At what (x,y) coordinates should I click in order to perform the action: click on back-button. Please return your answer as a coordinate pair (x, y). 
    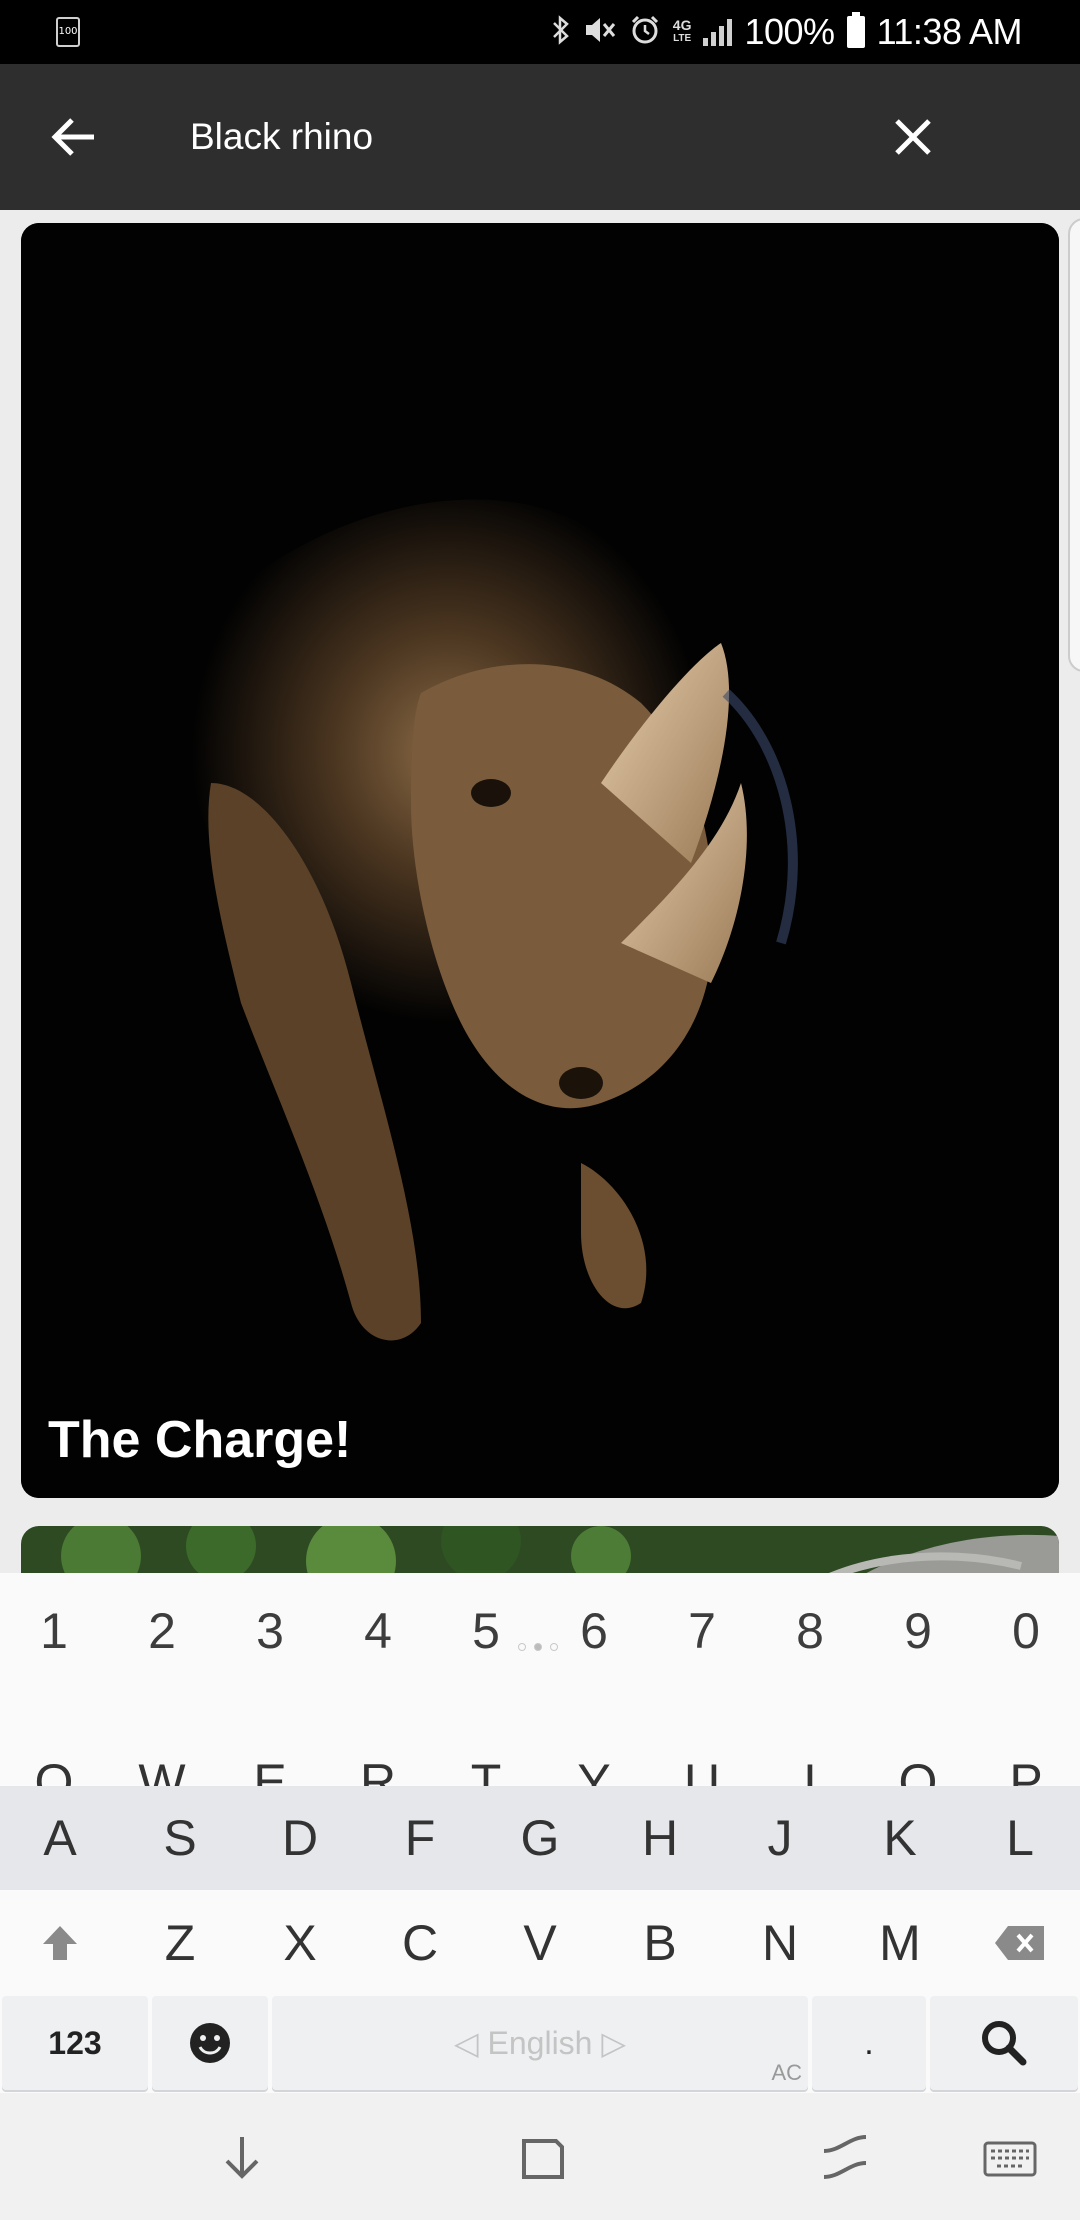
    Looking at the image, I should click on (75, 137).